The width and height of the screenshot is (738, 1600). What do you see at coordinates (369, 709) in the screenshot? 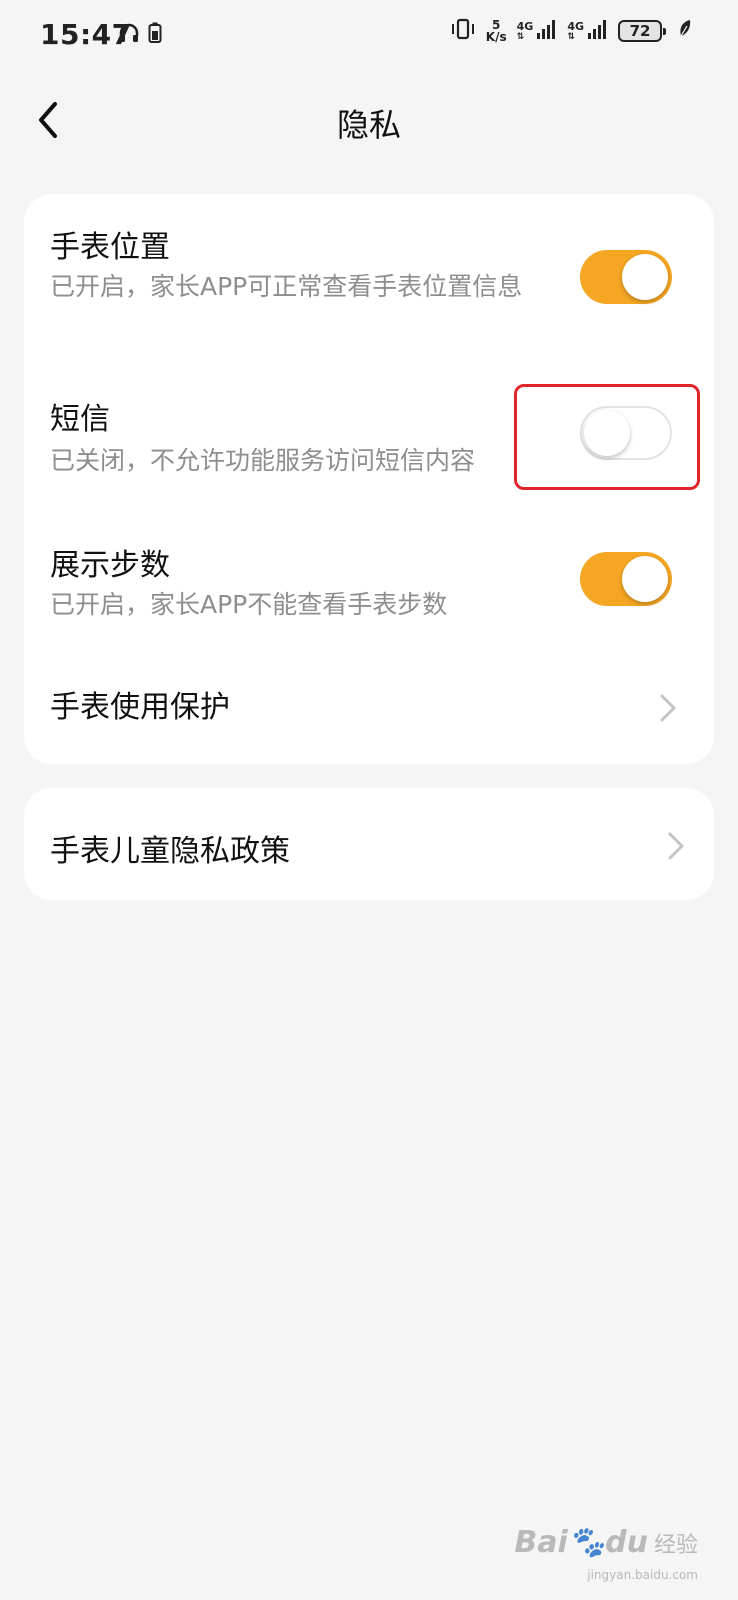
I see `setting-watch-usage-protection: 手表使用保护` at bounding box center [369, 709].